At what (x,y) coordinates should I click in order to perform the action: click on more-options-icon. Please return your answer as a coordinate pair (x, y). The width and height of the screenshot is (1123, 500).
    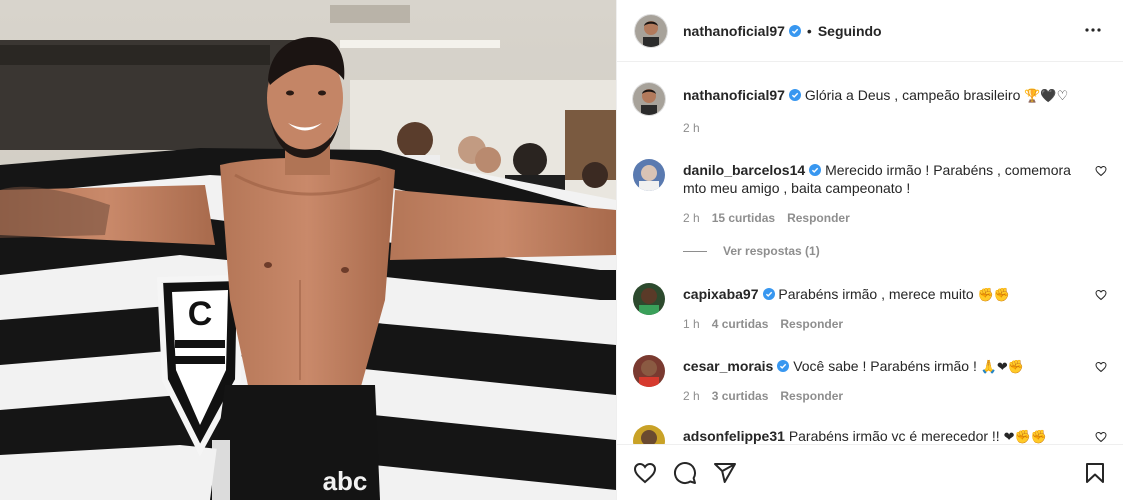
    Looking at the image, I should click on (1093, 30).